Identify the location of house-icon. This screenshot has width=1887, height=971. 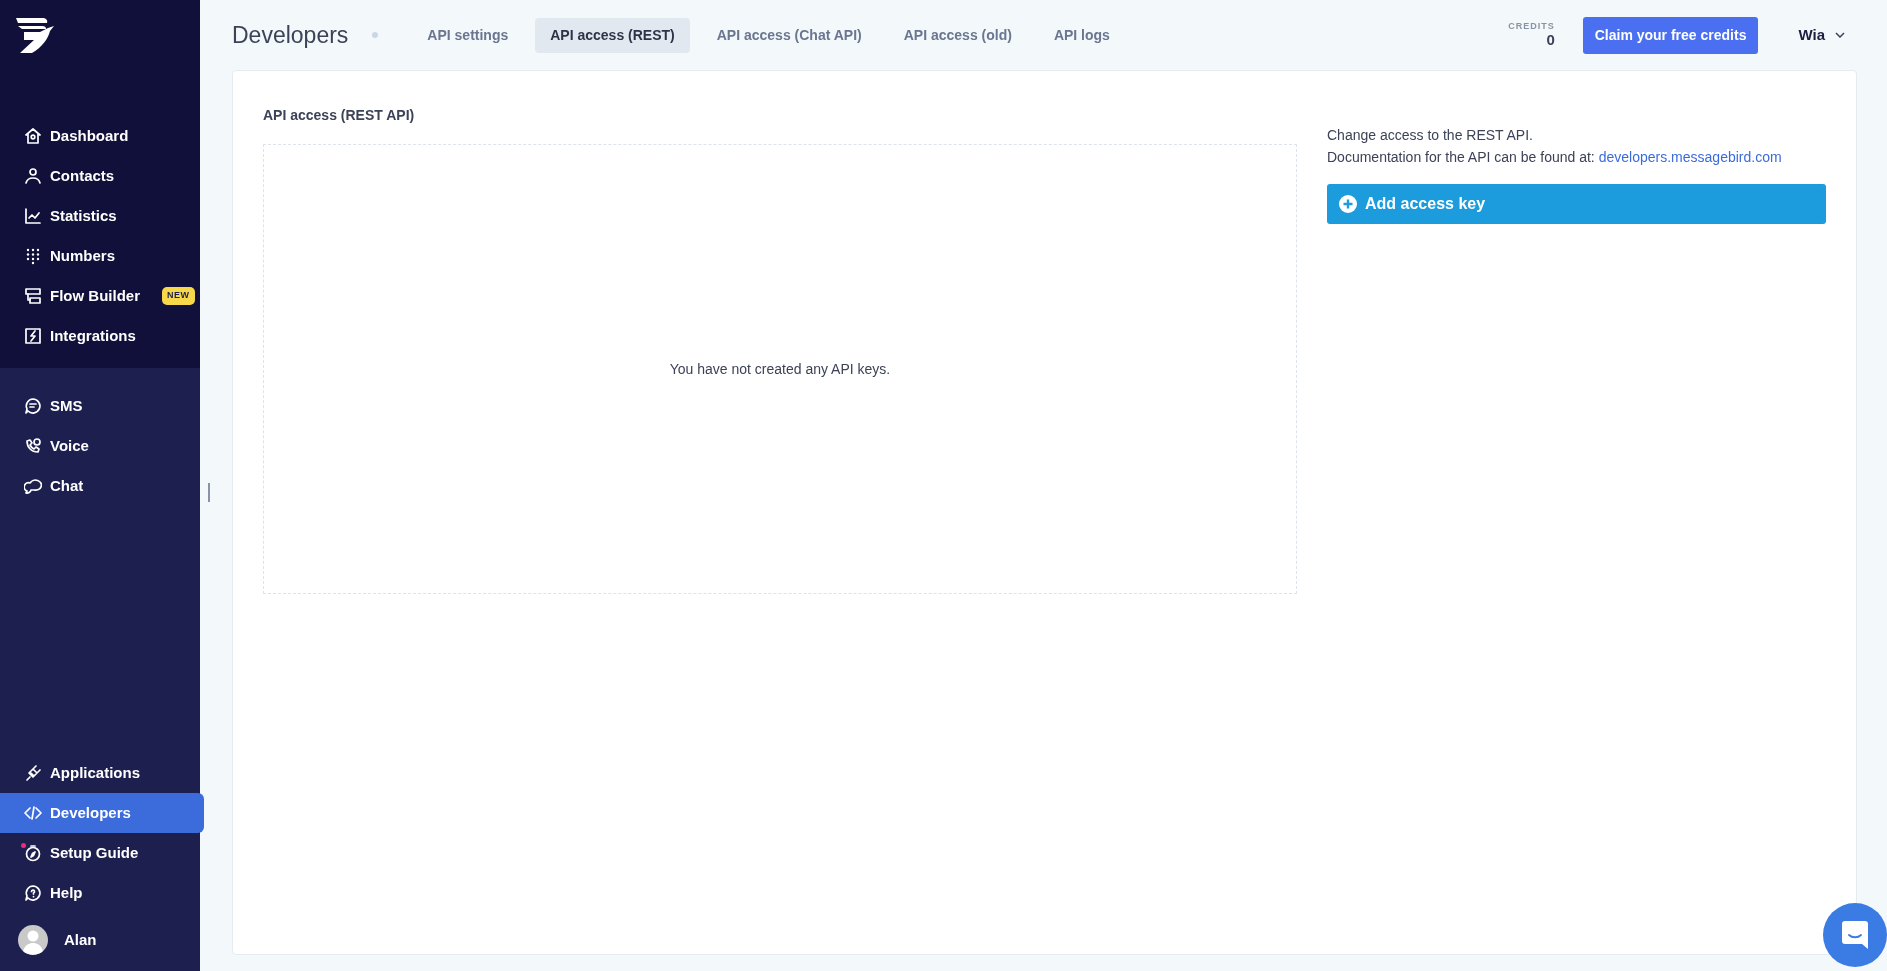
(33, 136).